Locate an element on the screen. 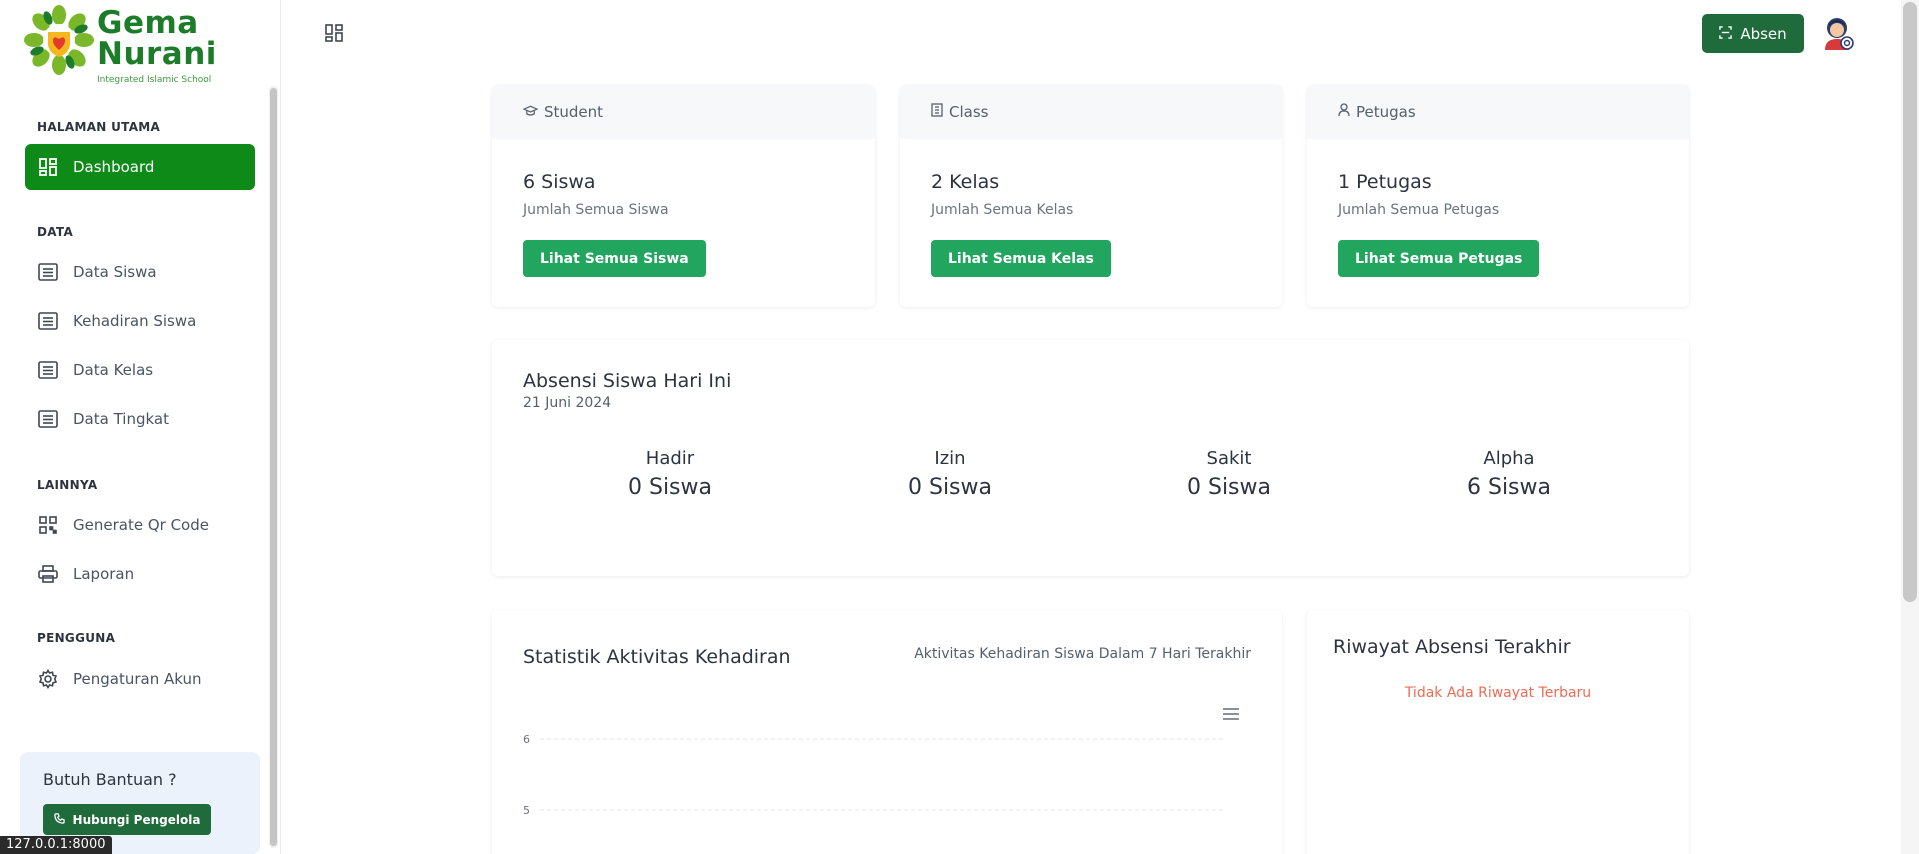  page-scrollbar-thumb is located at coordinates (1910, 302).